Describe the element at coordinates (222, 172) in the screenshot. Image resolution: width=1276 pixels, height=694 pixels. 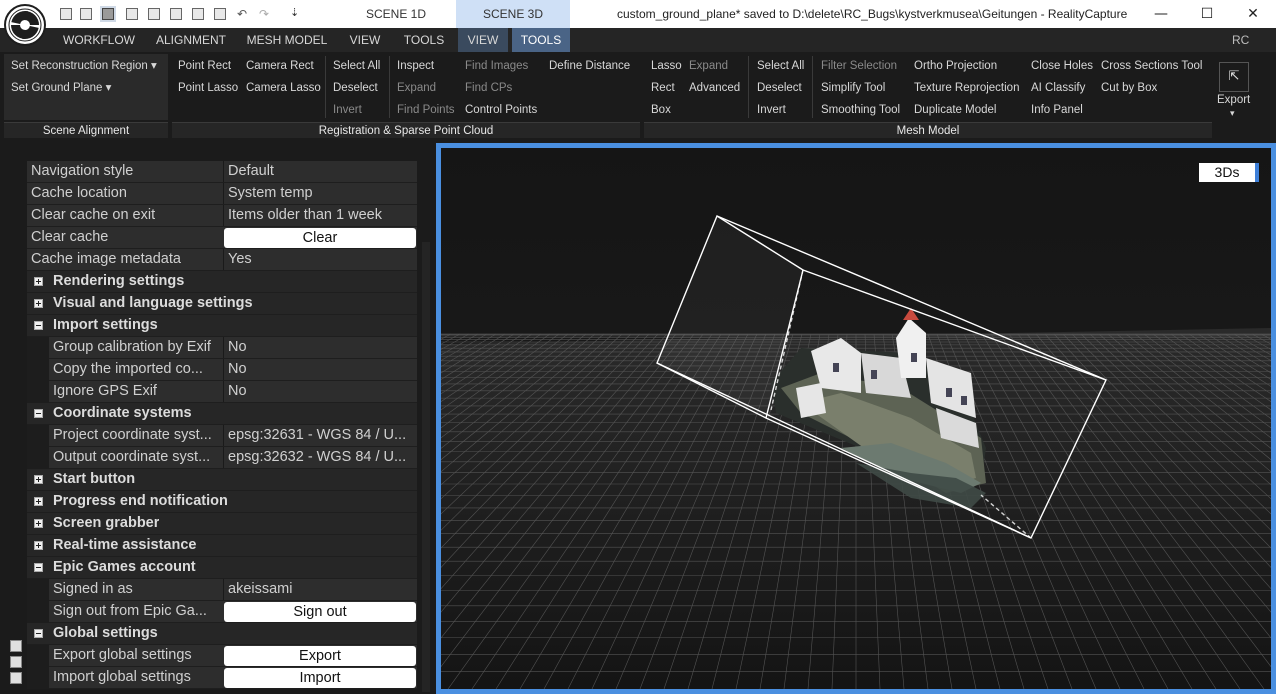
I see `setting-row-navigation-style: Navigation style Default` at that location.